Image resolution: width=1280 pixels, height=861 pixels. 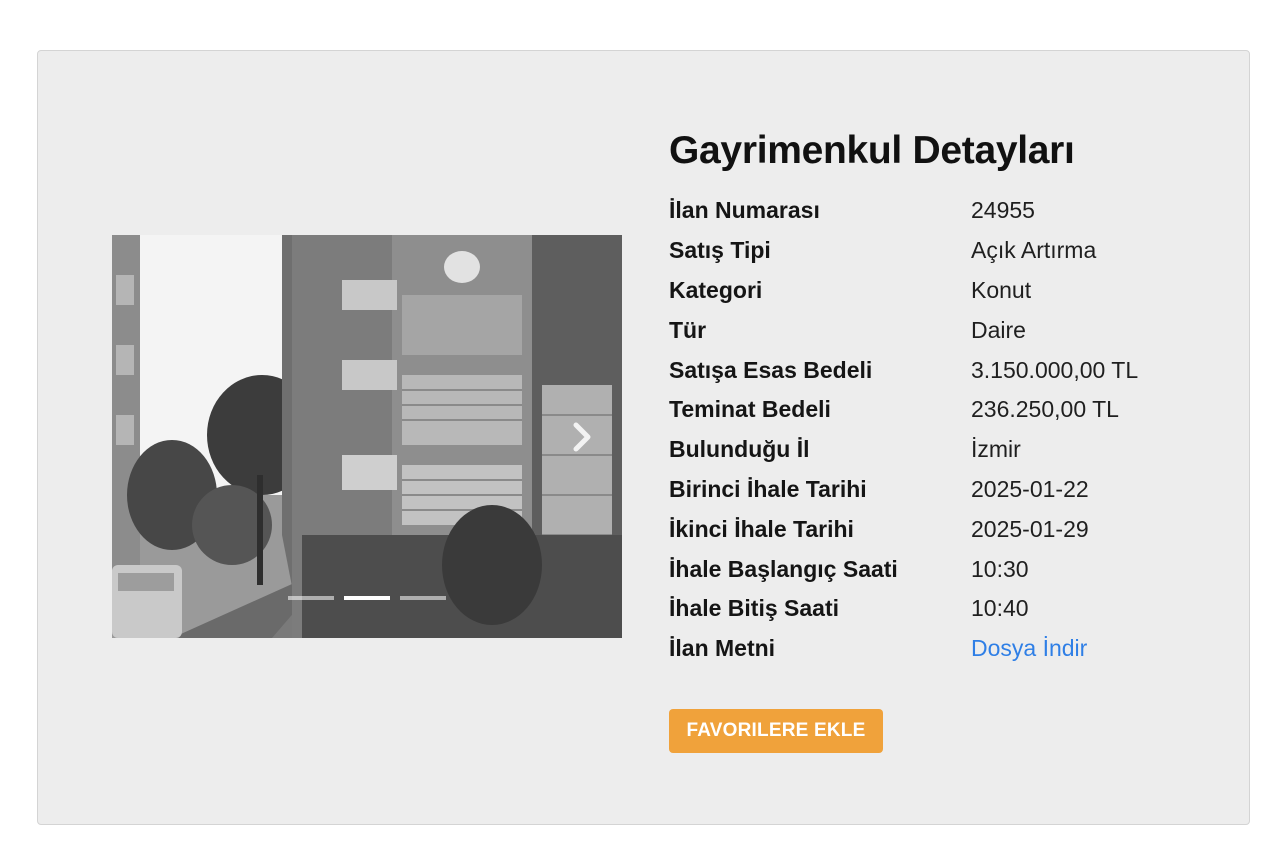 I want to click on detail-row-satisa-esas-bedeli: Satışa Esas Bedeli 3.150.000,00 TL, so click(x=949, y=370).